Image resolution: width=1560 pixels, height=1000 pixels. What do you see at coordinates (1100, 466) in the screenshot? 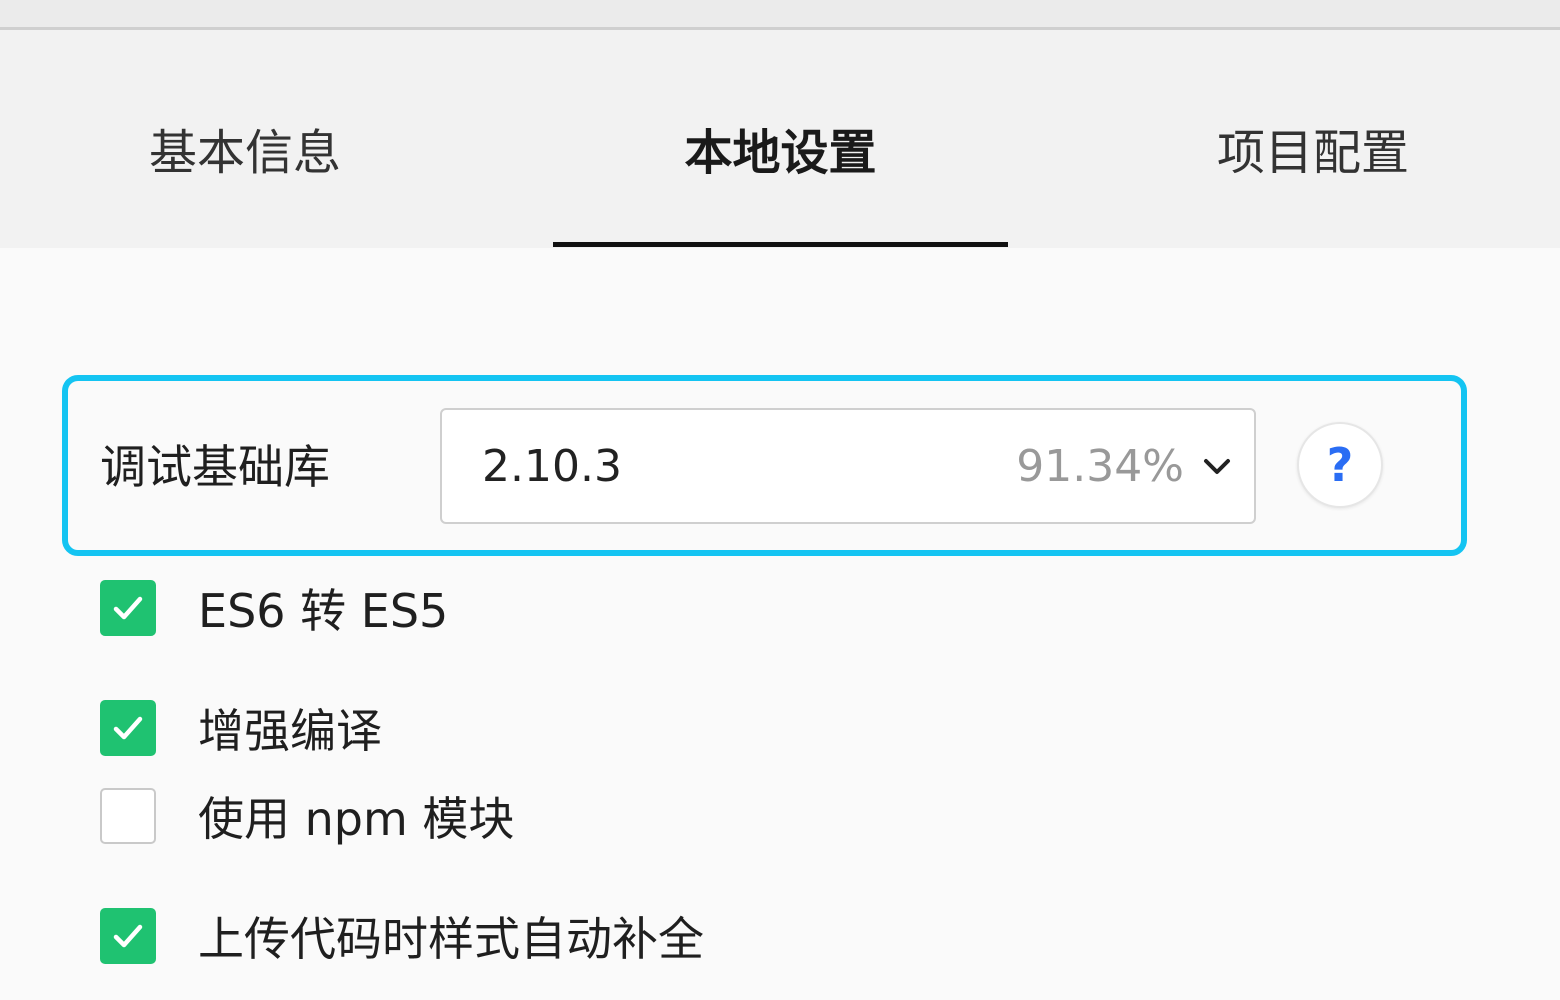
I see `version-coverage: 91.34%` at bounding box center [1100, 466].